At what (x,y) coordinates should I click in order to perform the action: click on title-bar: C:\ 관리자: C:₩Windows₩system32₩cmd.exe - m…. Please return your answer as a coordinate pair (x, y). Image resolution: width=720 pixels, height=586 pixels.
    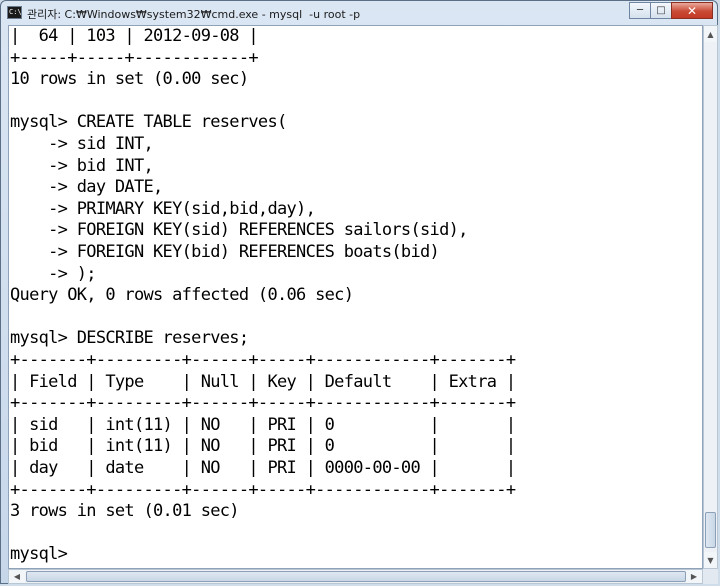
    Looking at the image, I should click on (359, 13).